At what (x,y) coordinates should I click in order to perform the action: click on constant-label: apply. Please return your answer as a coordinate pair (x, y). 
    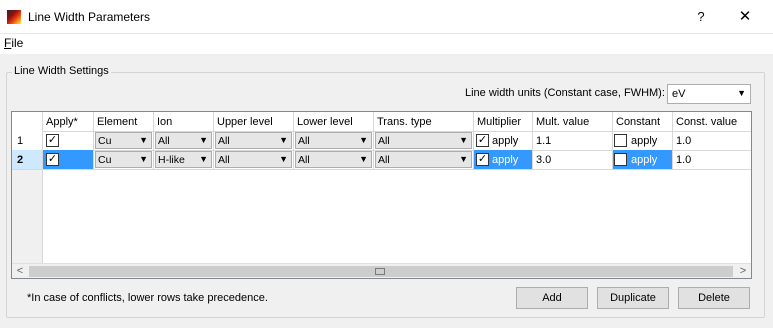
    Looking at the image, I should click on (644, 160).